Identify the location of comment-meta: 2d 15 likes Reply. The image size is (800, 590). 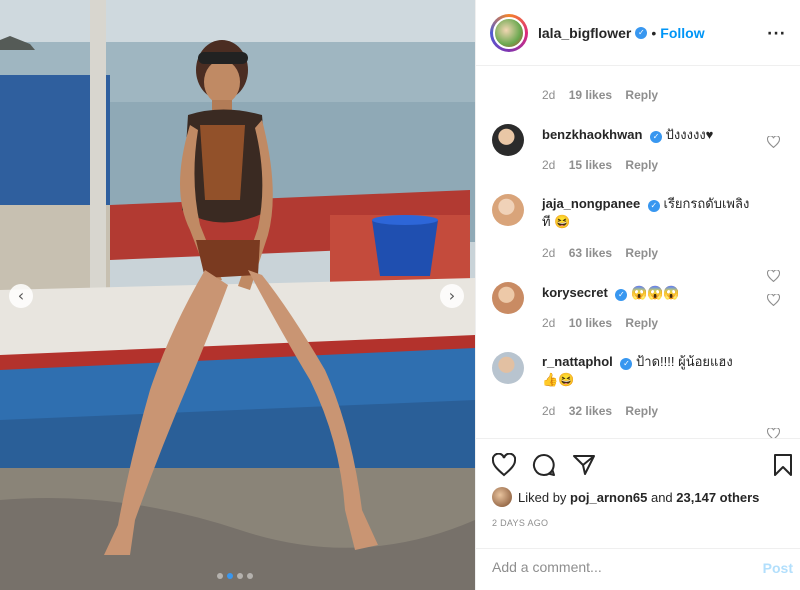
(605, 165).